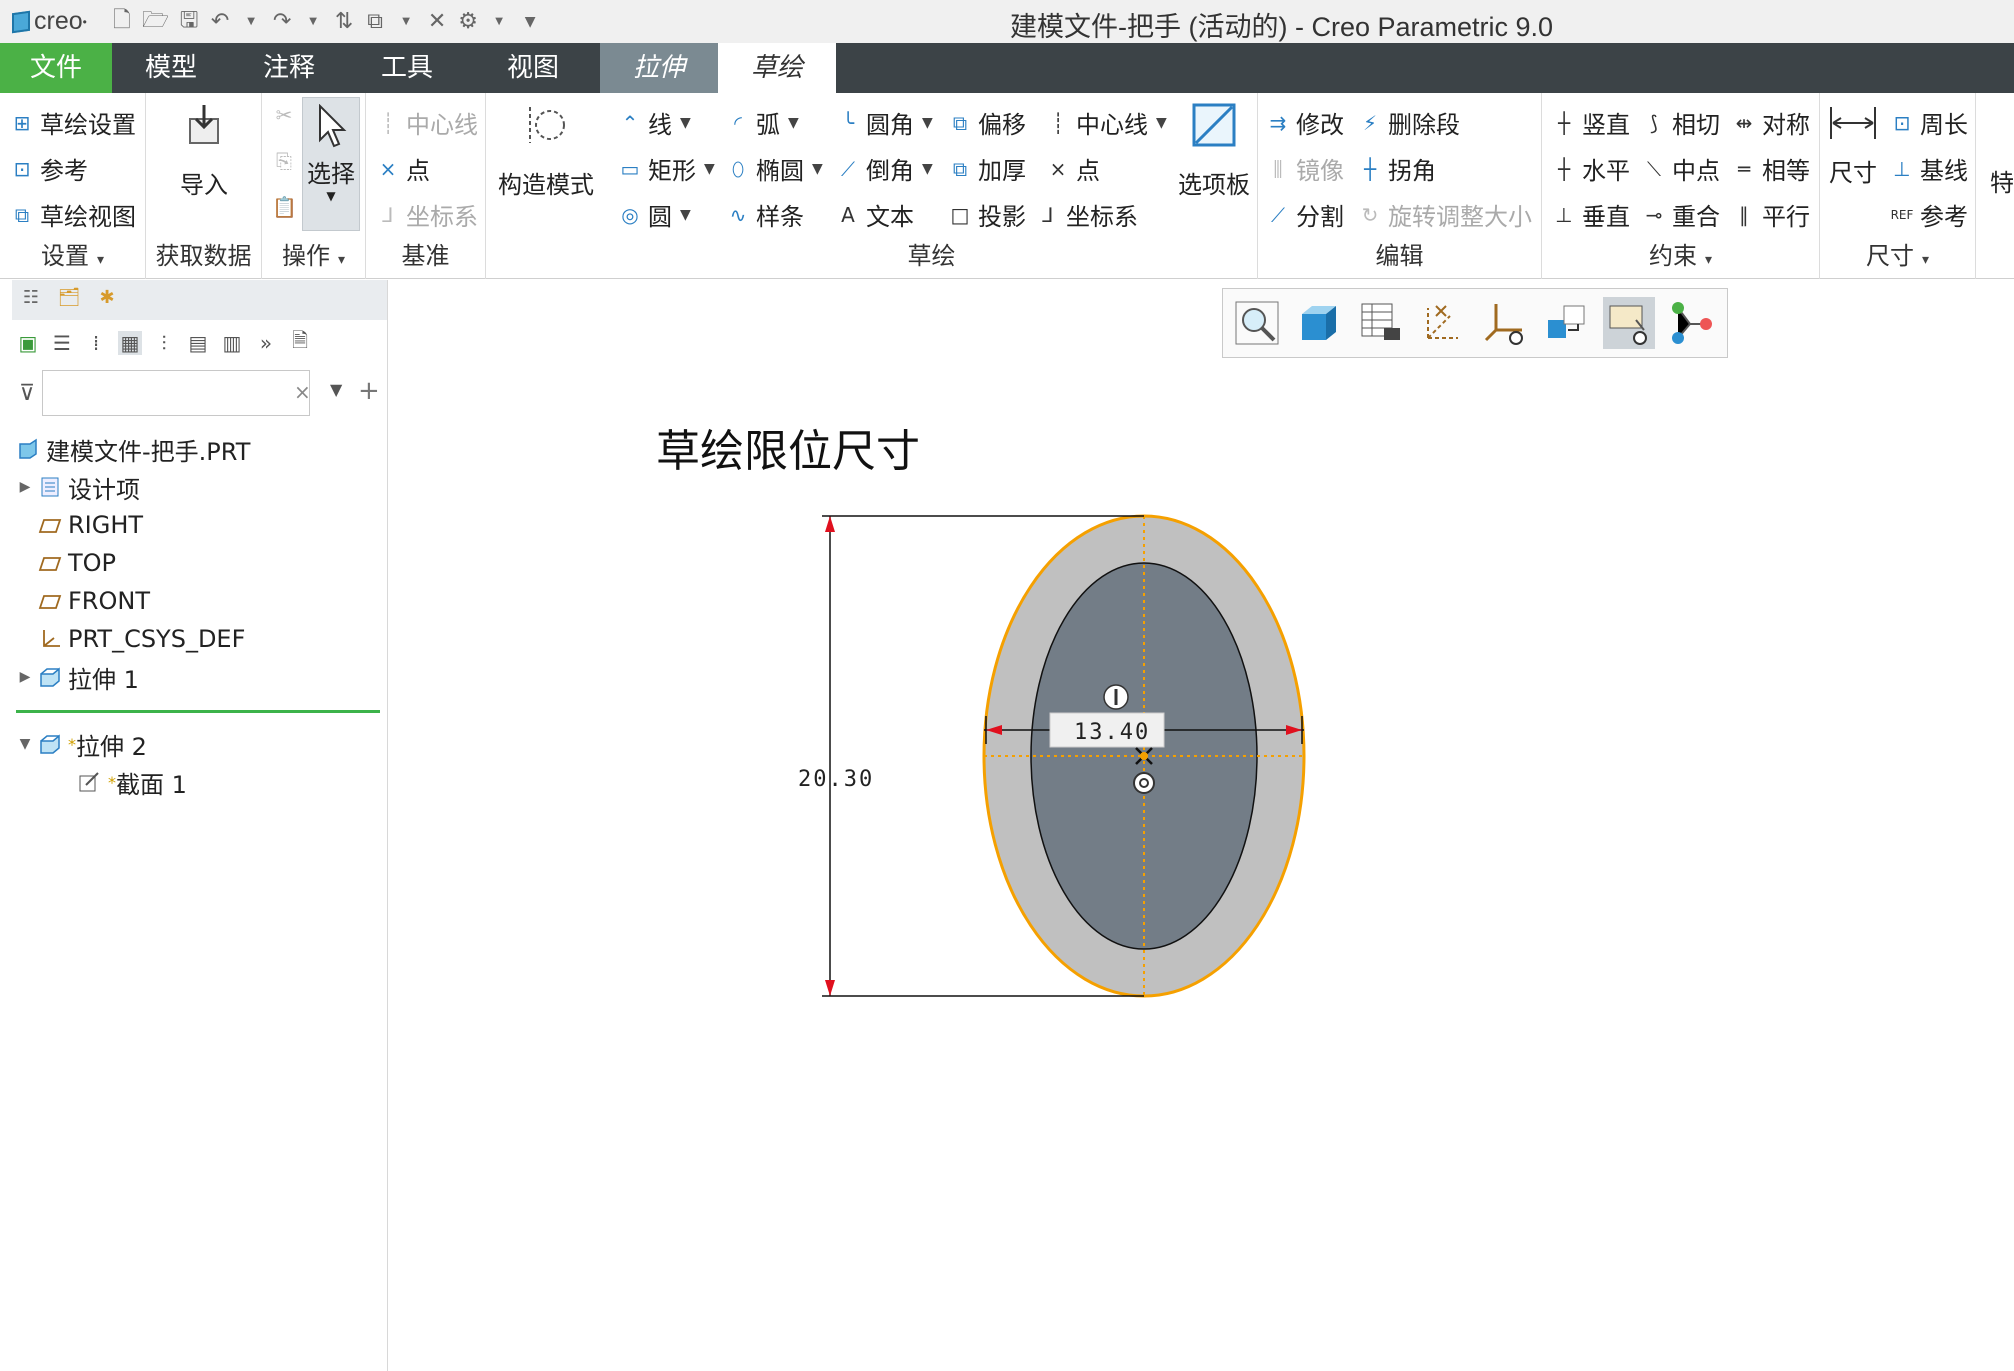  I want to click on rotate-resize-button: ↻ 旋转调整大小, so click(1445, 214).